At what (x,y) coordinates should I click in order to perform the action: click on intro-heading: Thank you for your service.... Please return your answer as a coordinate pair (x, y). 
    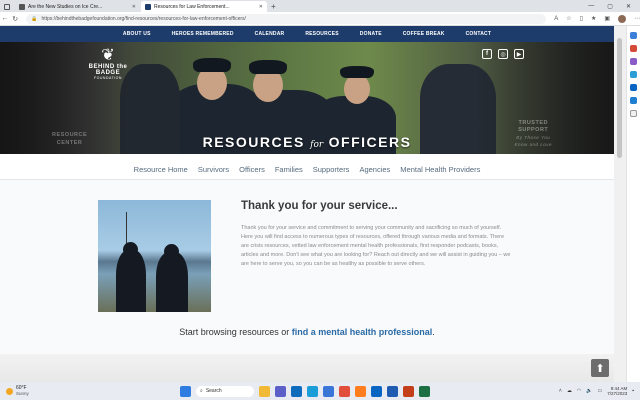
    Looking at the image, I should click on (319, 206).